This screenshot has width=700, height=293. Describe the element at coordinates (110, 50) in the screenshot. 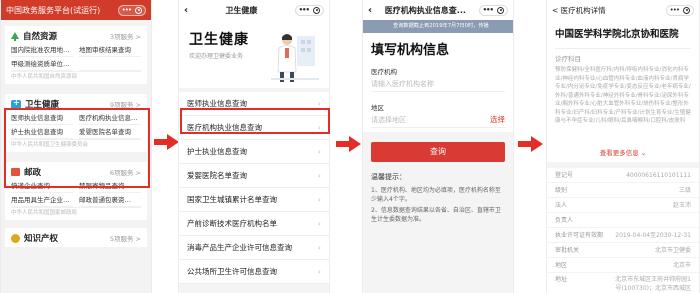

I see `service-item: 地图审核结果查询` at that location.